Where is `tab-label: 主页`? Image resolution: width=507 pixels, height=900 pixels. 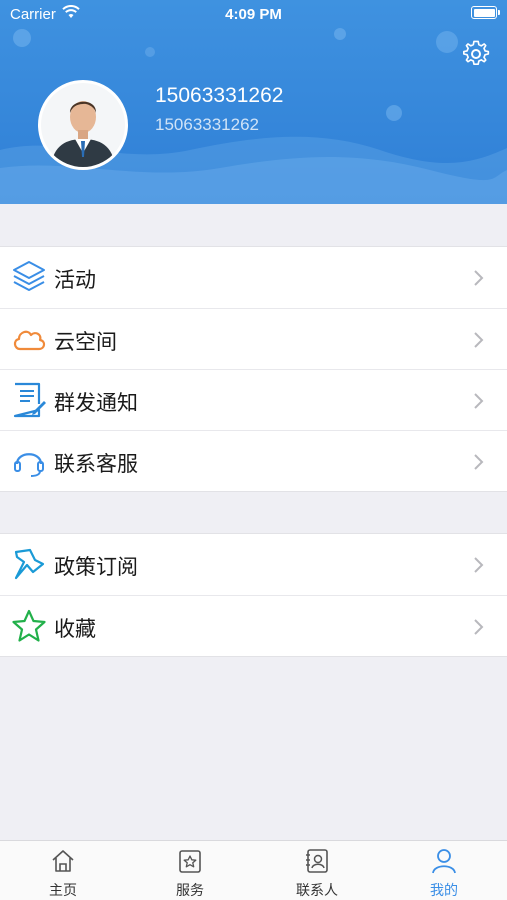
tab-label: 主页 is located at coordinates (63, 890).